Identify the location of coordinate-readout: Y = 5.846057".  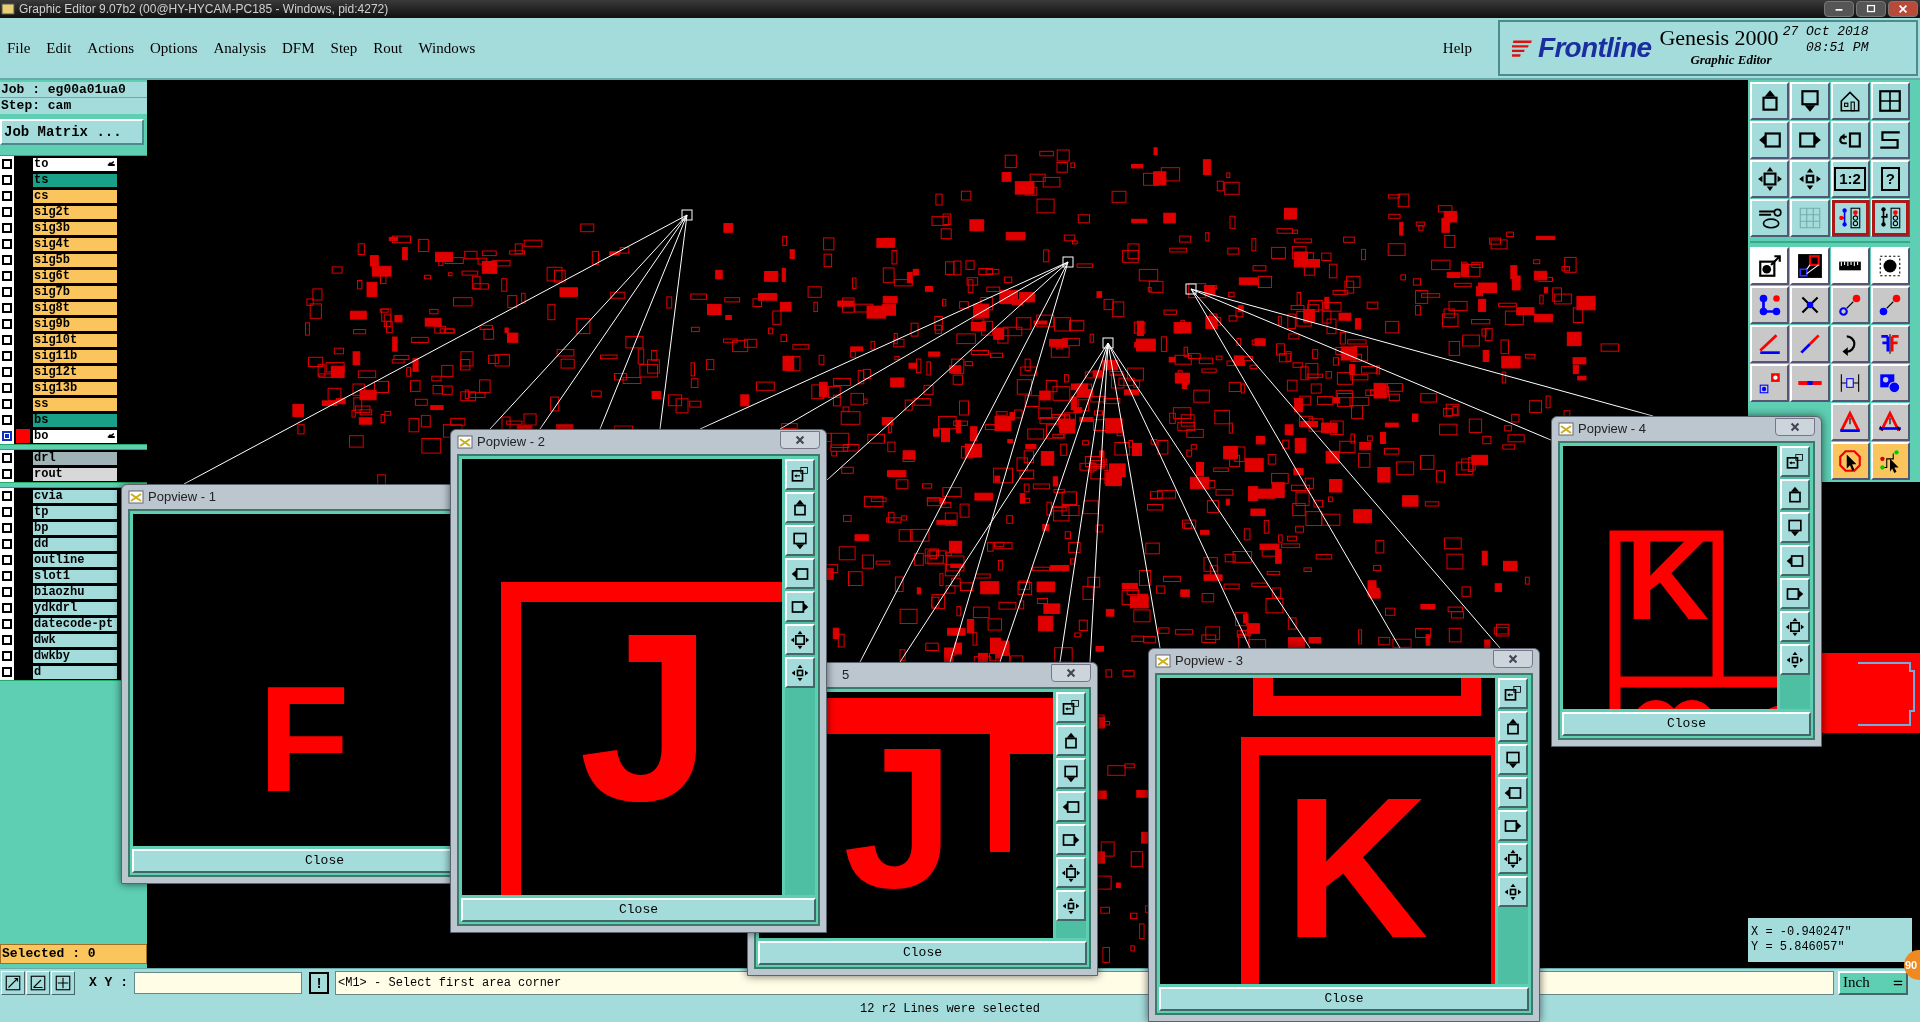
(1798, 947).